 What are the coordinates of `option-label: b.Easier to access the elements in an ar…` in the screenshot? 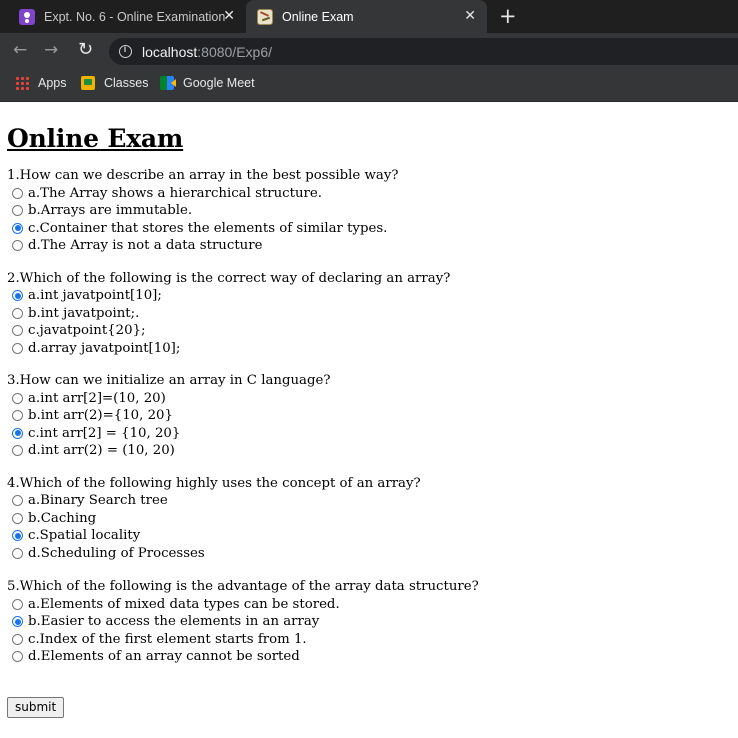 It's located at (174, 621).